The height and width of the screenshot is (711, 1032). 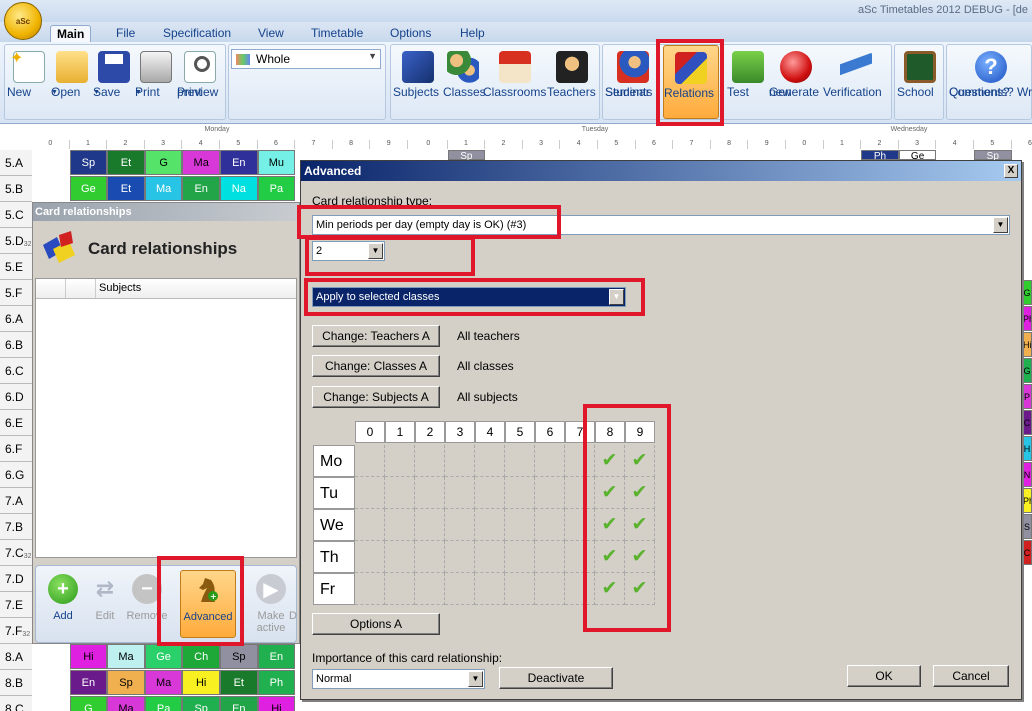 What do you see at coordinates (460, 432) in the screenshot?
I see `period-column-3: 3` at bounding box center [460, 432].